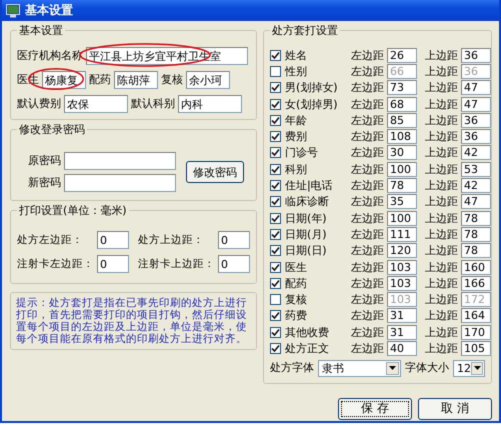 The height and width of the screenshot is (425, 501). What do you see at coordinates (13, 11) in the screenshot?
I see `app-icon` at bounding box center [13, 11].